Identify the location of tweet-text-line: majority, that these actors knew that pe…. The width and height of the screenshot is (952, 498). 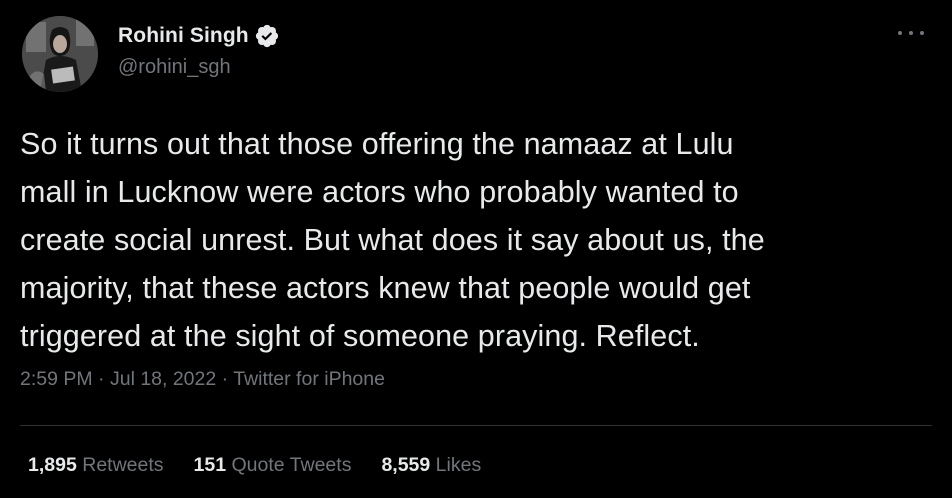
(385, 288).